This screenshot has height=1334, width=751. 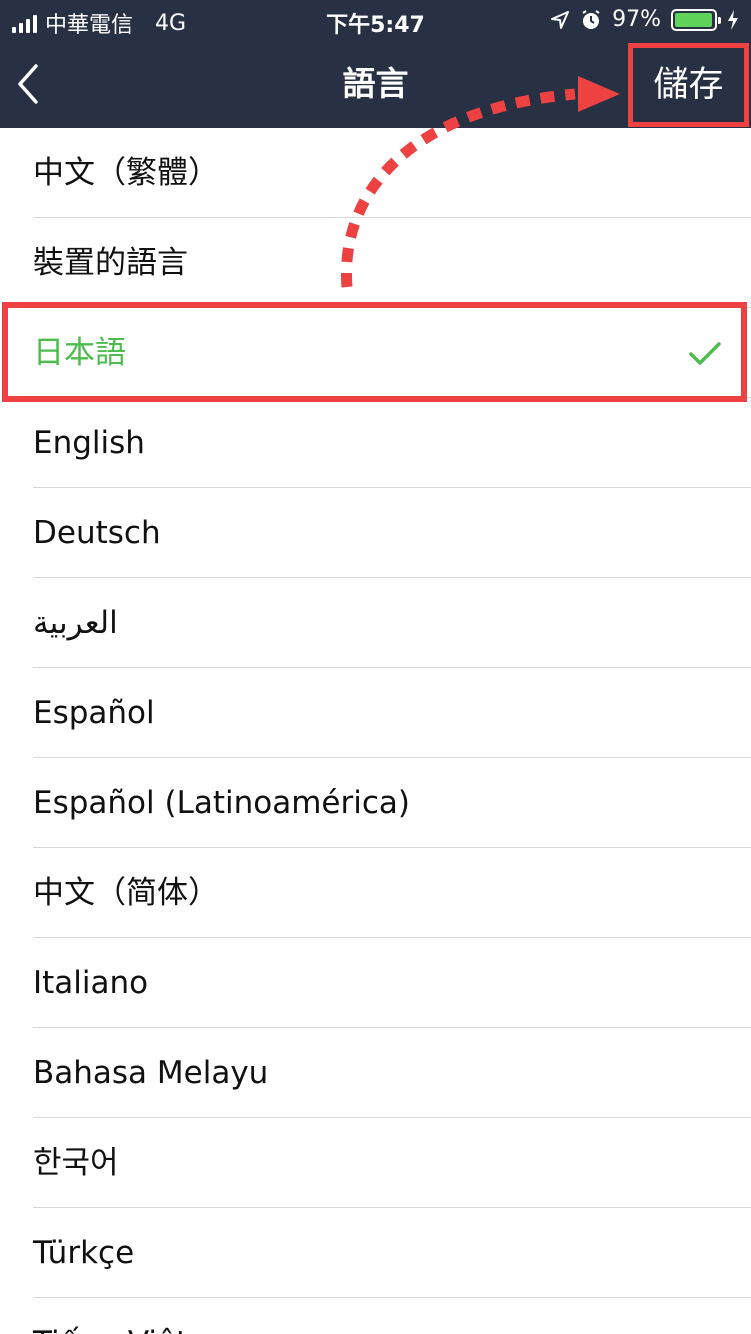 I want to click on language-label: Italiano, so click(x=91, y=983).